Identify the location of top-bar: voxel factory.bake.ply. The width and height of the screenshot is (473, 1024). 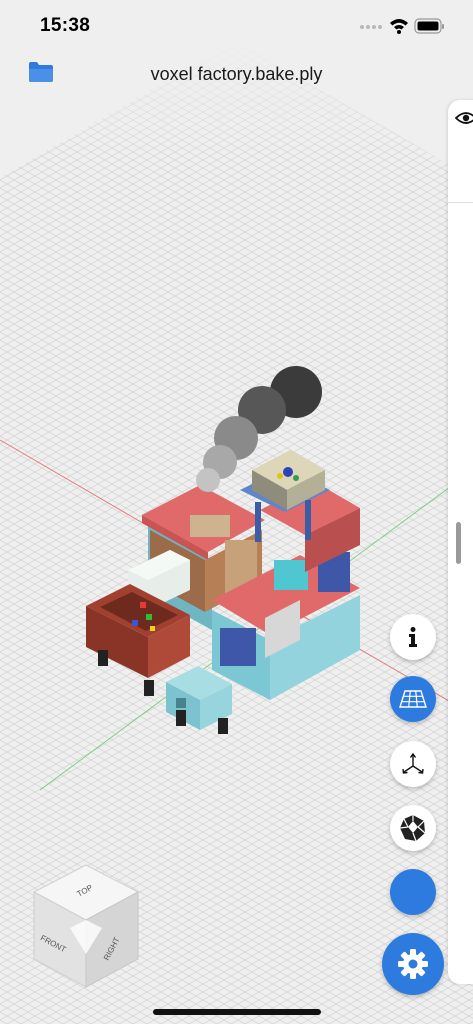
(236, 76).